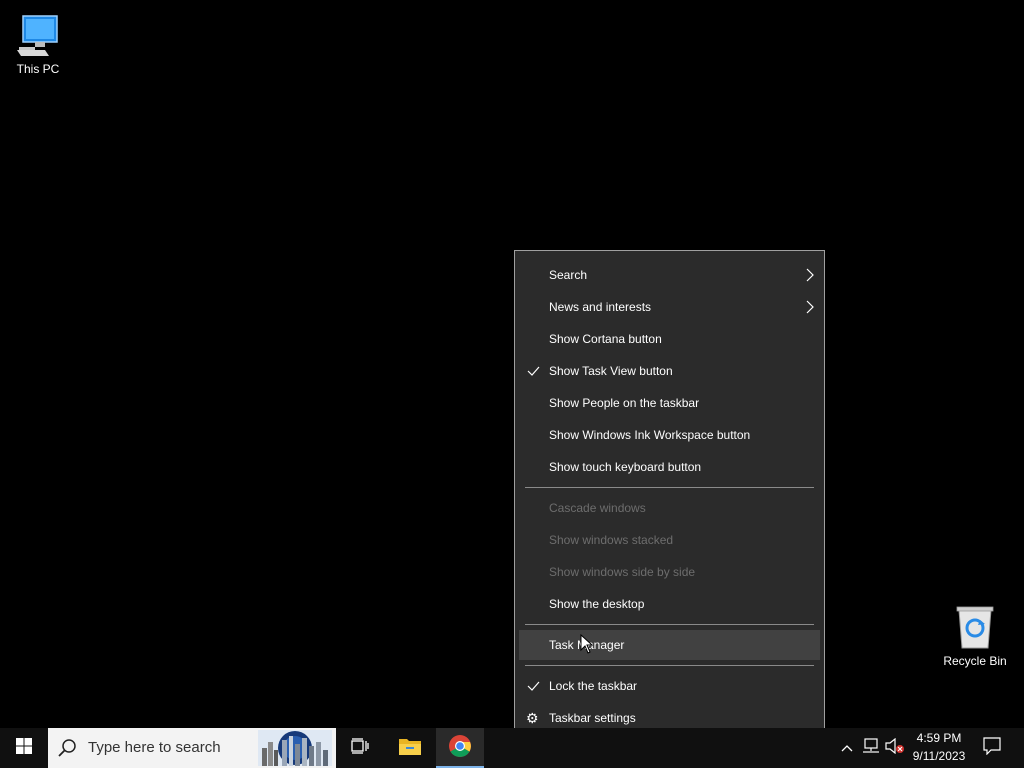 This screenshot has height=768, width=1024. I want to click on search-placeholder: Type here to search, so click(154, 747).